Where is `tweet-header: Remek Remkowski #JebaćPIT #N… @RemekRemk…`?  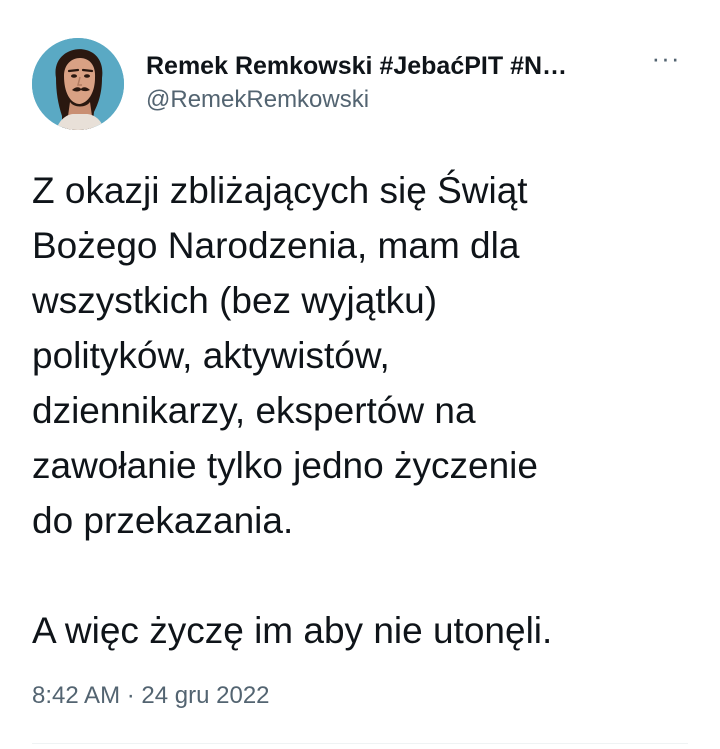 tweet-header: Remek Remkowski #JebaćPIT #N… @RemekRemk… is located at coordinates (360, 86).